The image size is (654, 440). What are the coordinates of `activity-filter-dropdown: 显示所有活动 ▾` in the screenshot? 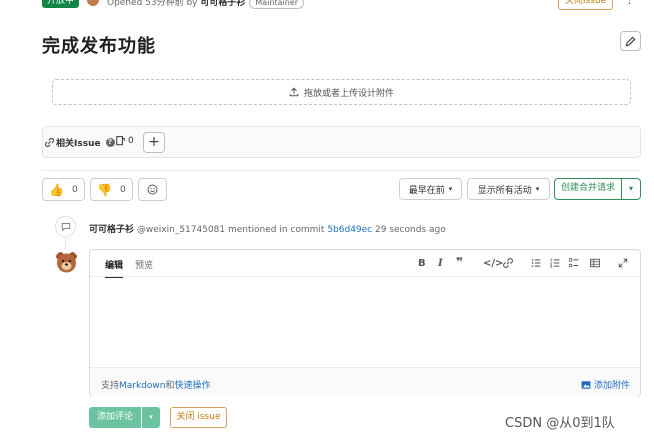 It's located at (508, 189).